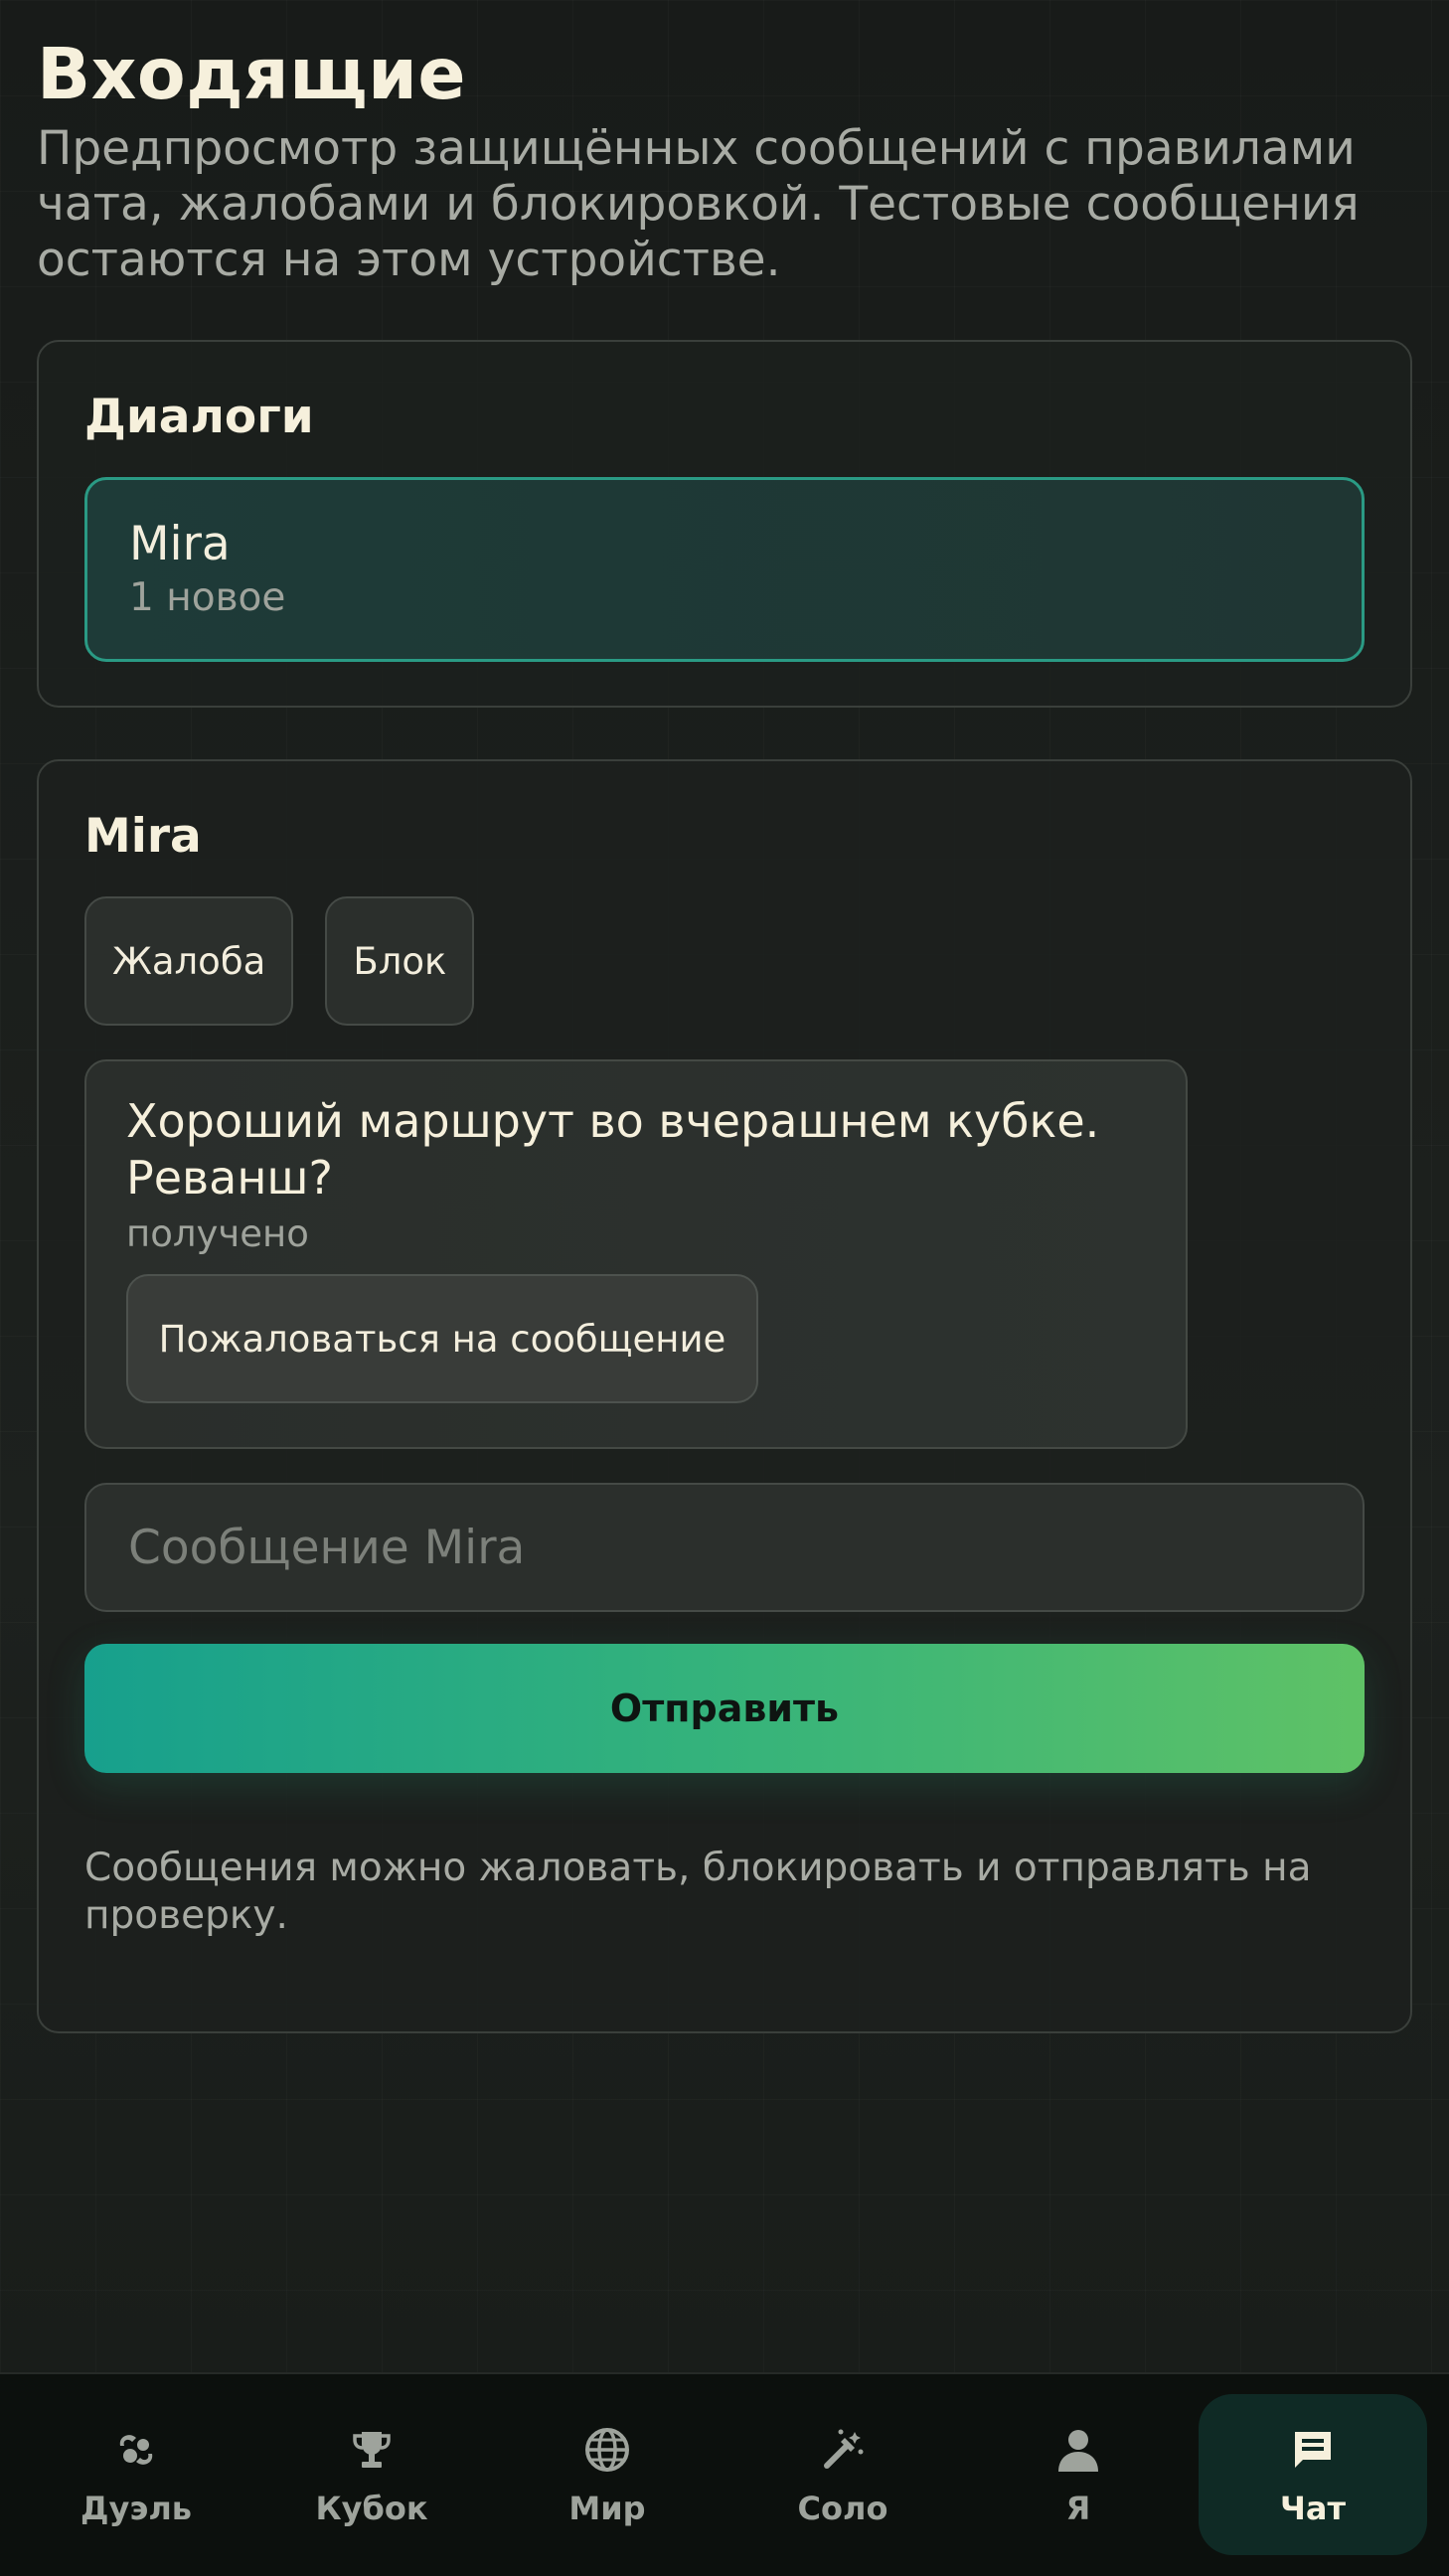 This screenshot has width=1449, height=2576. What do you see at coordinates (189, 961) in the screenshot?
I see `report-button: Жалоба` at bounding box center [189, 961].